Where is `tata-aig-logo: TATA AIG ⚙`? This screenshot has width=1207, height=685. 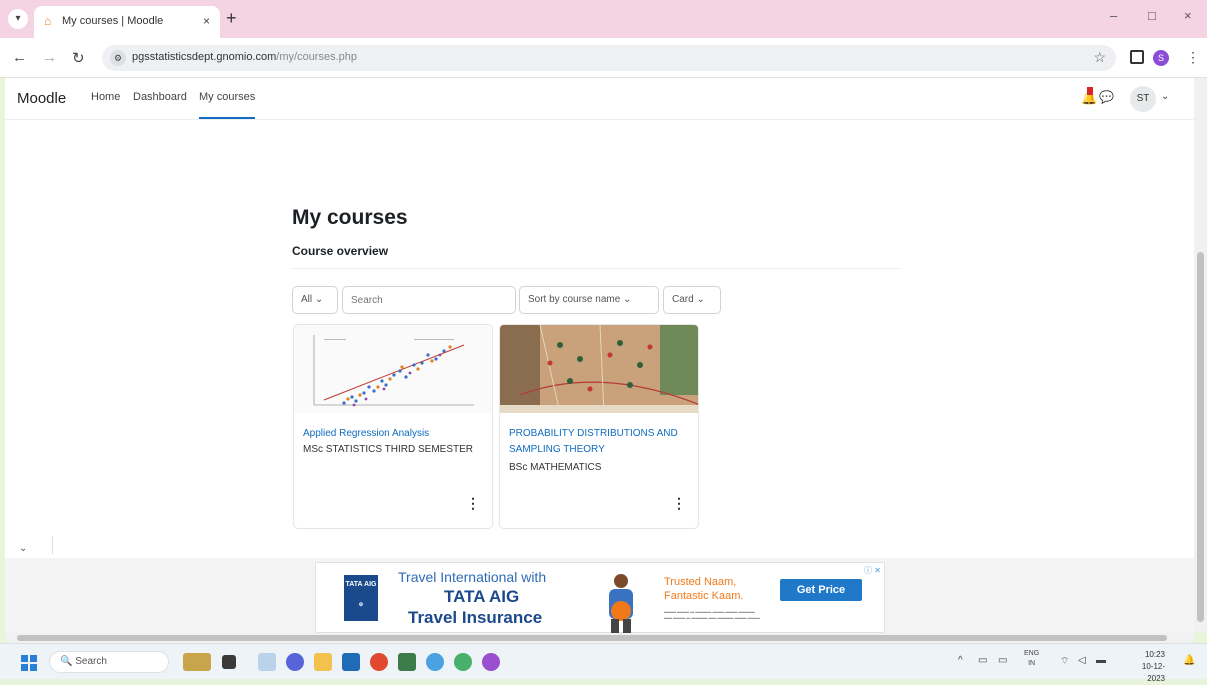
tata-aig-logo: TATA AIG ⚙ is located at coordinates (361, 598).